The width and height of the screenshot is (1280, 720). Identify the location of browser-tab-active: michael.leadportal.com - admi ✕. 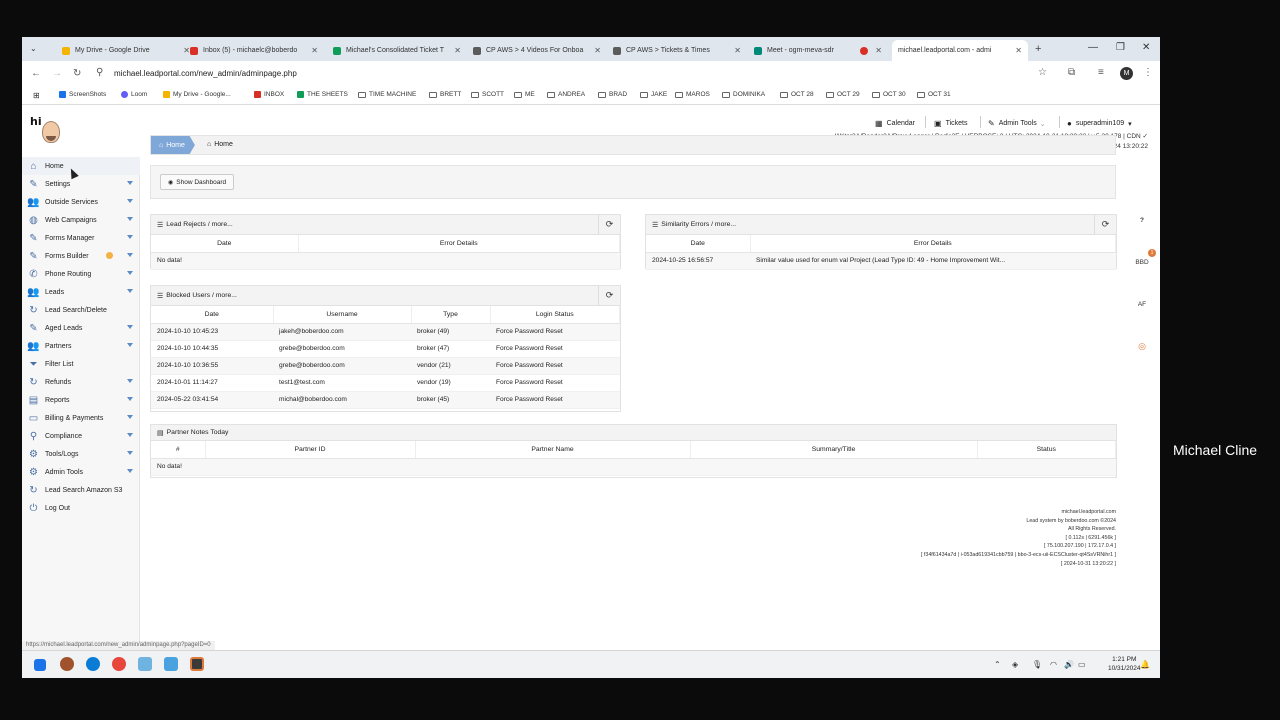
(960, 50).